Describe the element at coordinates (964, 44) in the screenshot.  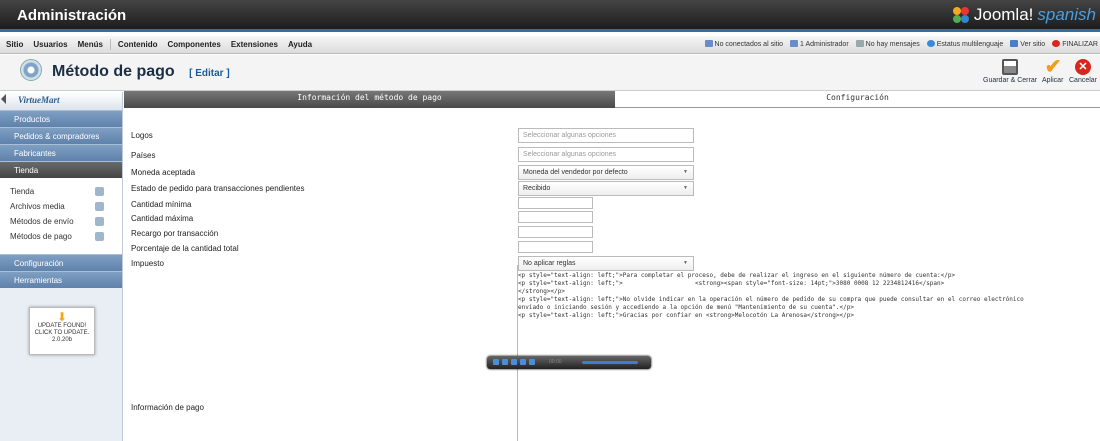
I see `status-multilanguage: Estatus multilenguaje` at that location.